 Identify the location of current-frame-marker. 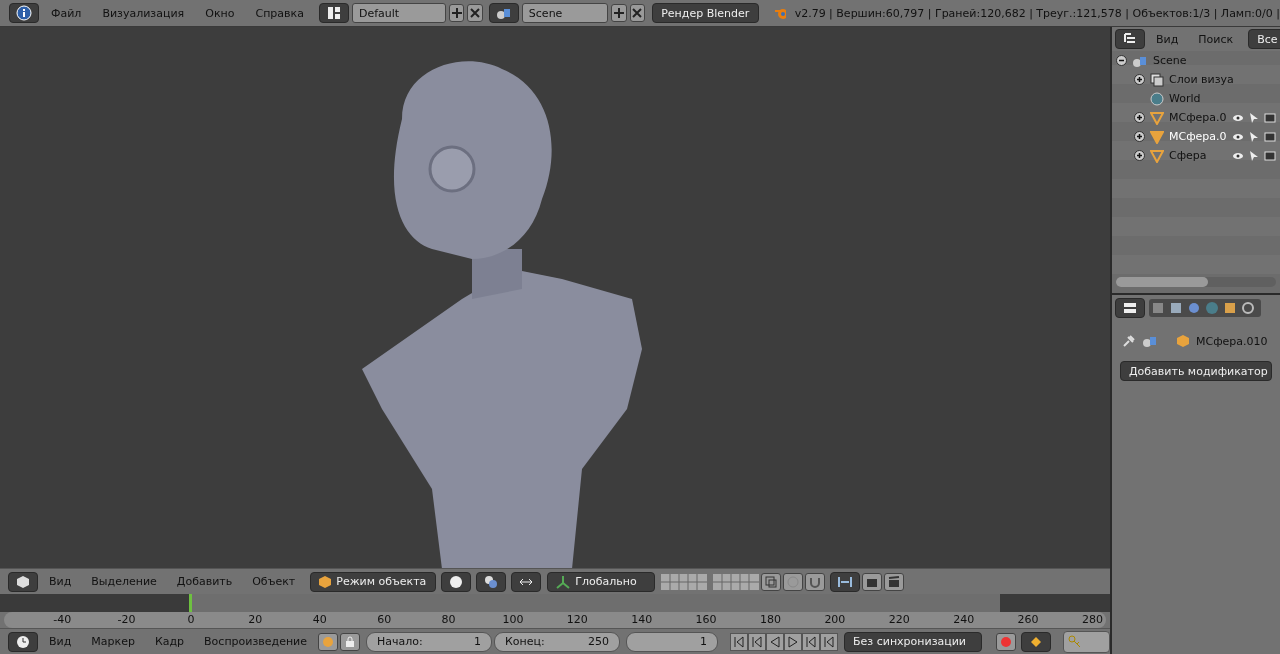
(190, 603).